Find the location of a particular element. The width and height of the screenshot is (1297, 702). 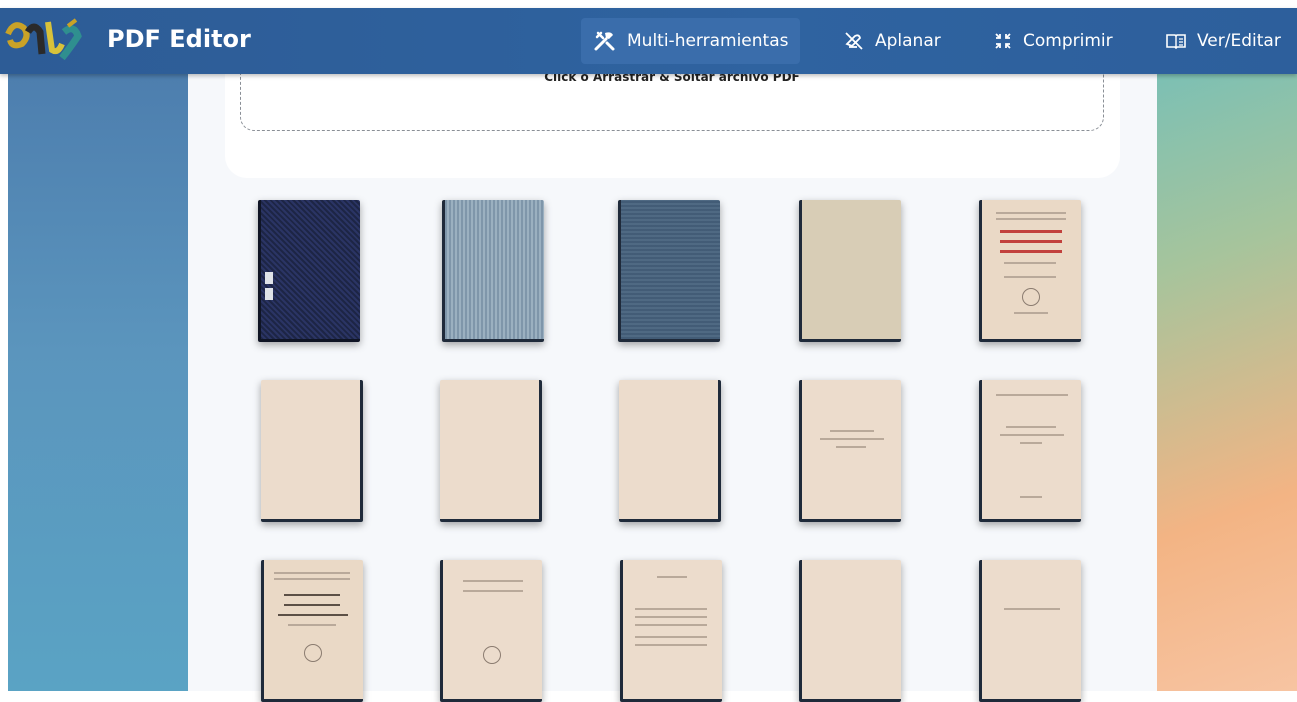

background-right-gradient is located at coordinates (1227, 382).